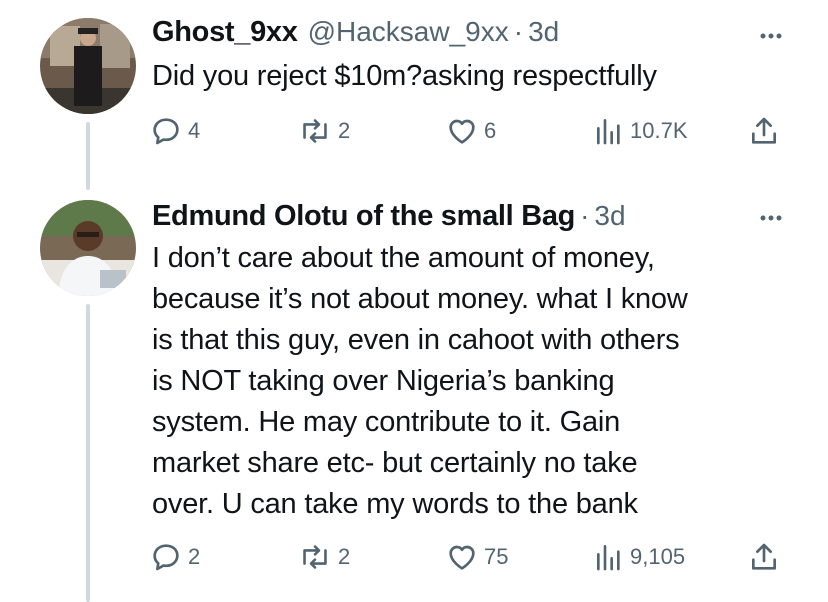 Image resolution: width=828 pixels, height=602 pixels. What do you see at coordinates (225, 32) in the screenshot?
I see `author-name: Ghost_9xx` at bounding box center [225, 32].